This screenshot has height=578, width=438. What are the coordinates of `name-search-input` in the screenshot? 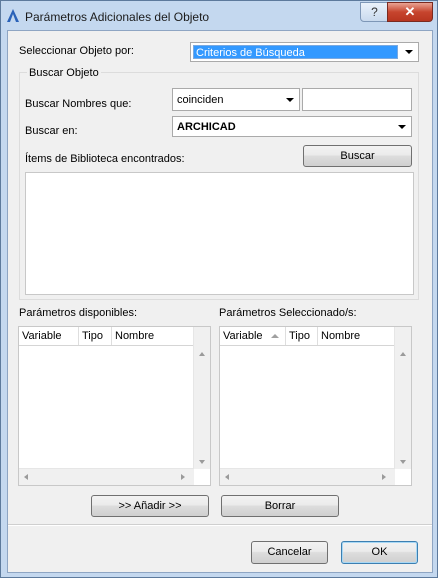 It's located at (357, 99).